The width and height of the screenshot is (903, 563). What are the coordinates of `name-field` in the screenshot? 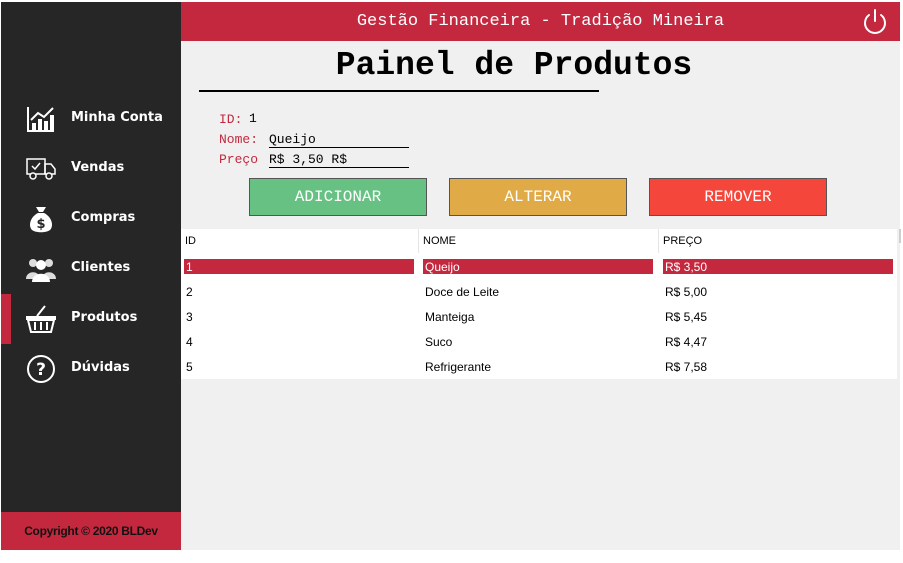 It's located at (339, 139).